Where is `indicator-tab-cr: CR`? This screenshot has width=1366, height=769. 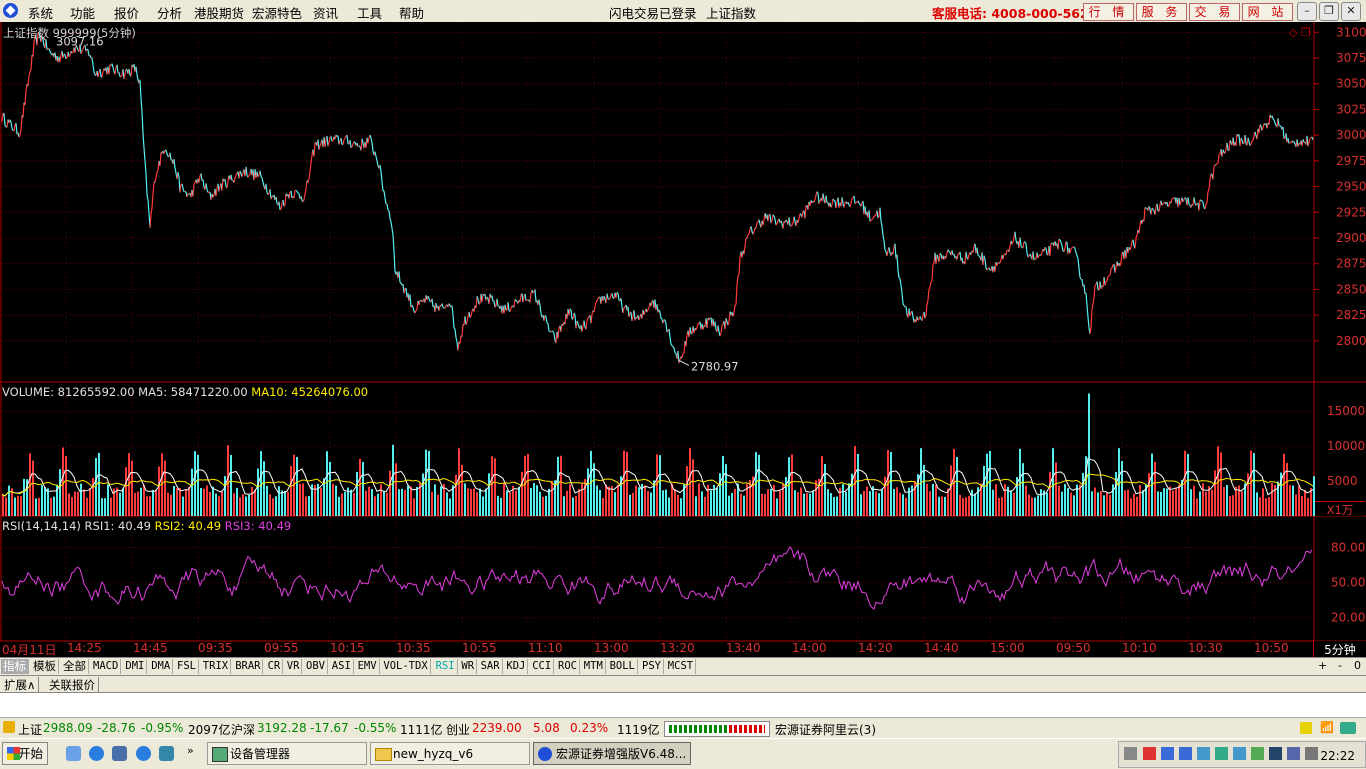
indicator-tab-cr: CR is located at coordinates (275, 666).